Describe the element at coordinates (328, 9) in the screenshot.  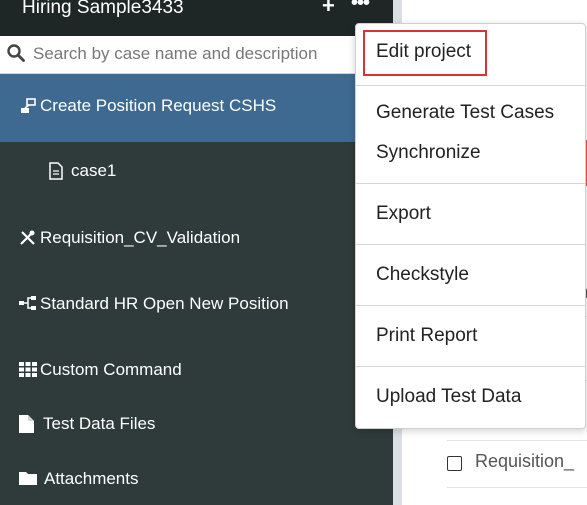
I see `plus-icon: +` at that location.